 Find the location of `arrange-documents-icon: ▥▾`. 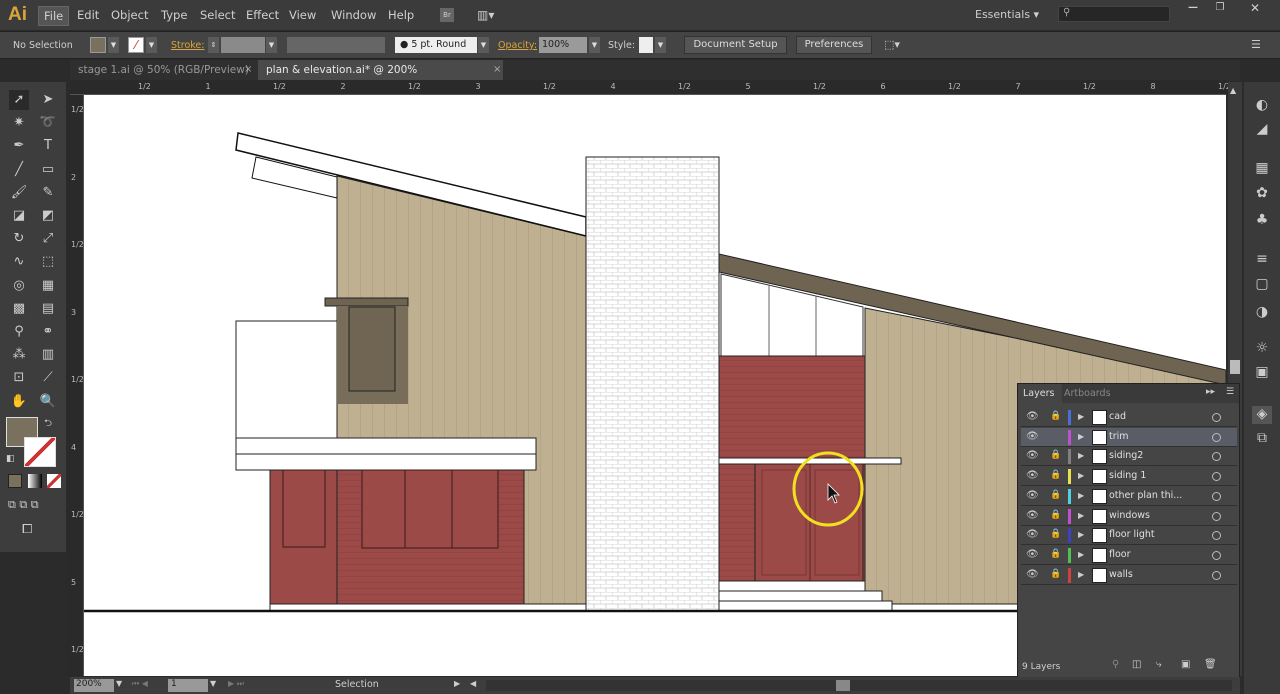

arrange-documents-icon: ▥▾ is located at coordinates (488, 15).